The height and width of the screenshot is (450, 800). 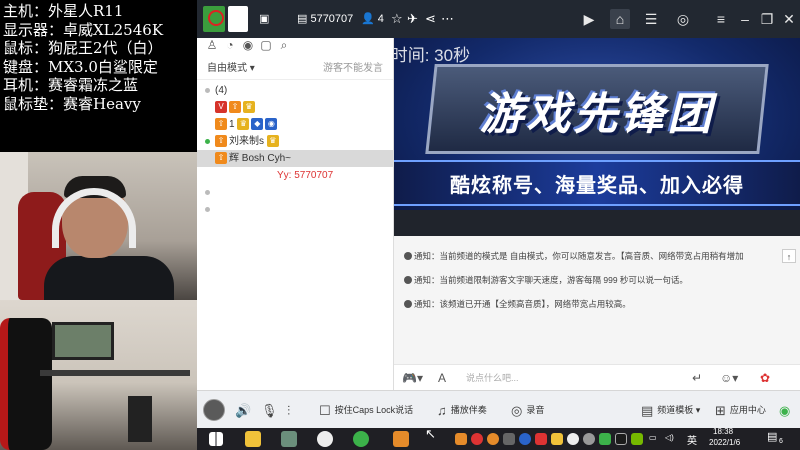 What do you see at coordinates (238, 19) in the screenshot?
I see `channel-avatar` at bounding box center [238, 19].